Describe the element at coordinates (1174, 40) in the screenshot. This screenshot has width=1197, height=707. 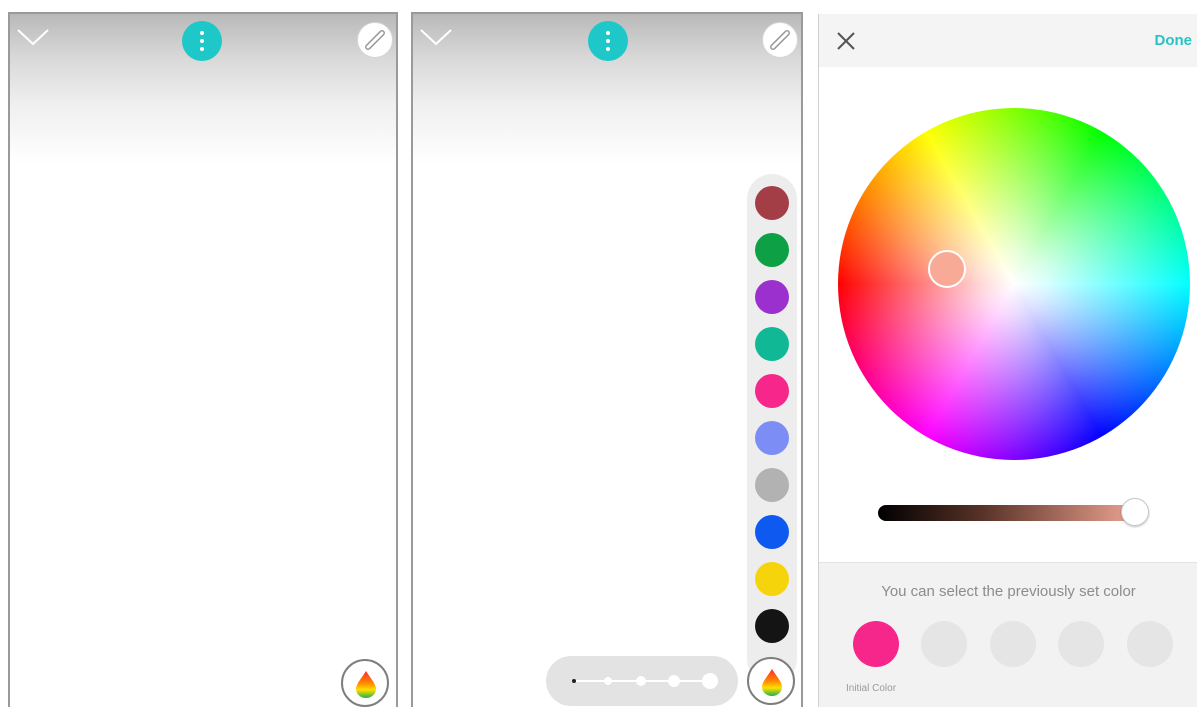
I see `done-button: Done` at that location.